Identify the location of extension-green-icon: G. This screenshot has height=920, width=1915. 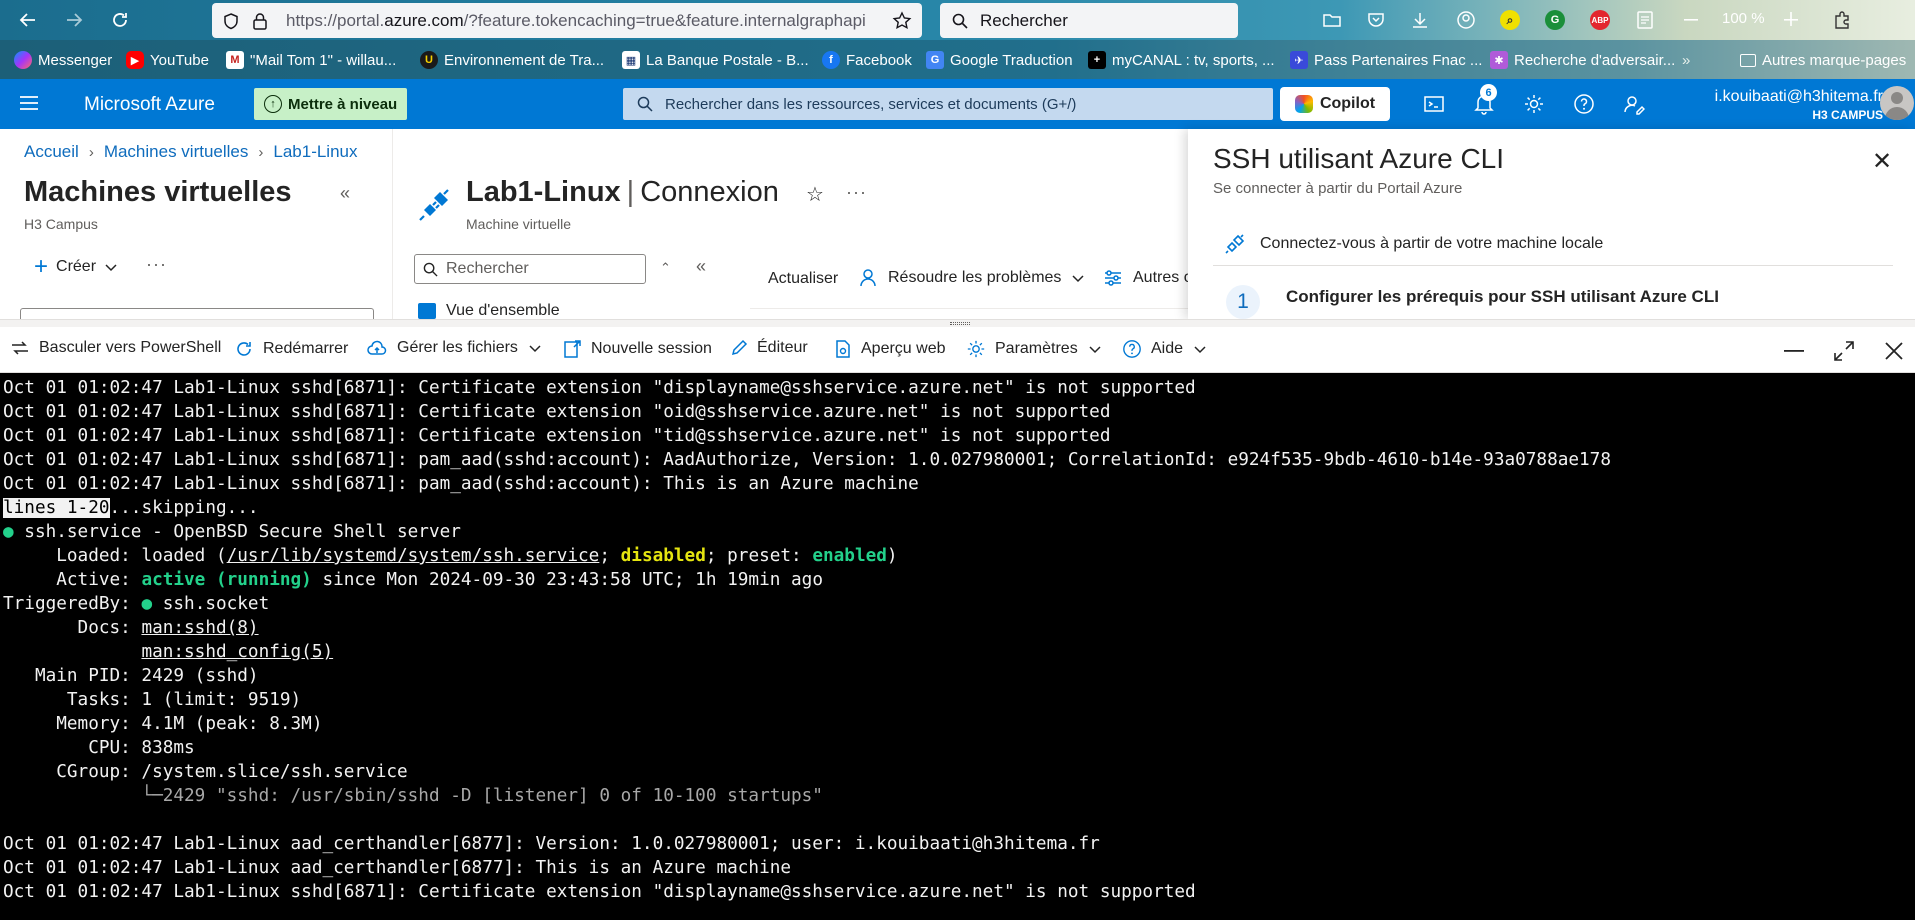
(1555, 20).